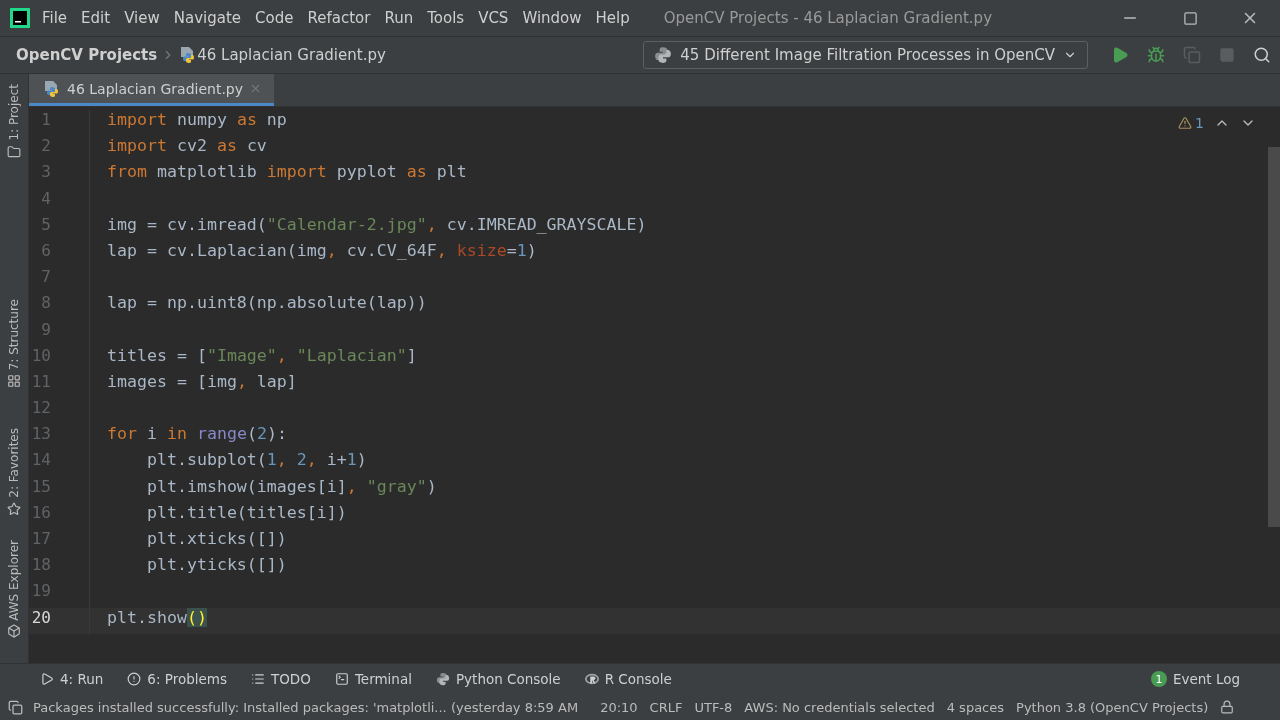 Image resolution: width=1280 pixels, height=720 pixels. Describe the element at coordinates (142, 18) in the screenshot. I see `menu-item: View` at that location.